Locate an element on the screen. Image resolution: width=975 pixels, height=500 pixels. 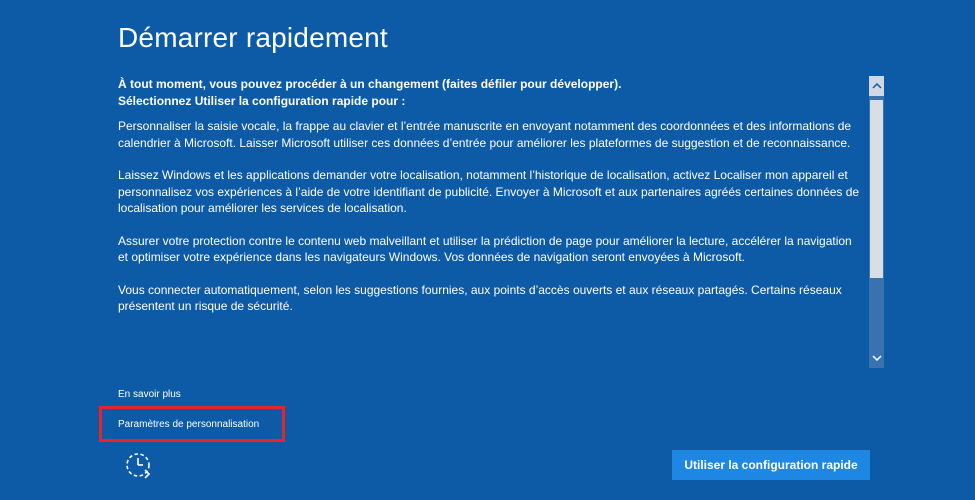
vertical-scrollbar is located at coordinates (876, 222).